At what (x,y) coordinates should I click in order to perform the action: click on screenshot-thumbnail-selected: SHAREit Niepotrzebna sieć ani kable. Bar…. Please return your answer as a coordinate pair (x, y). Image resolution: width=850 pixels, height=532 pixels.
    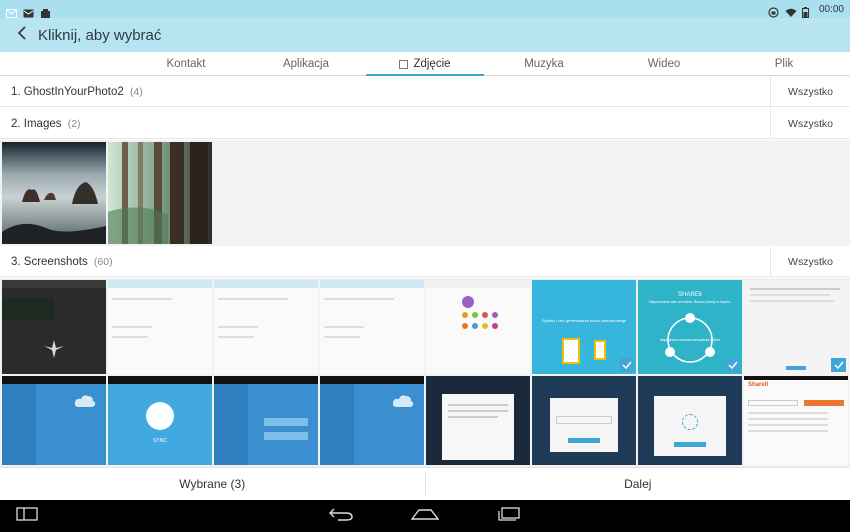
    Looking at the image, I should click on (690, 327).